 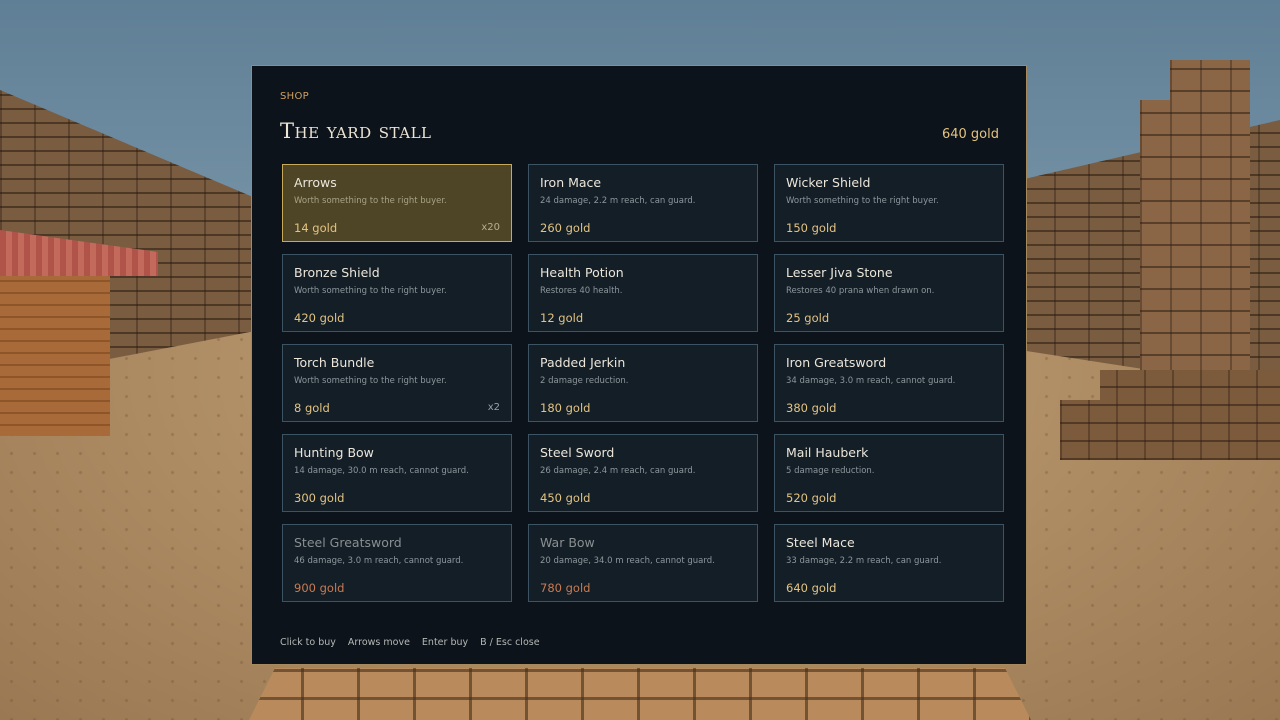 What do you see at coordinates (808, 318) in the screenshot?
I see `item-price: 25 gold` at bounding box center [808, 318].